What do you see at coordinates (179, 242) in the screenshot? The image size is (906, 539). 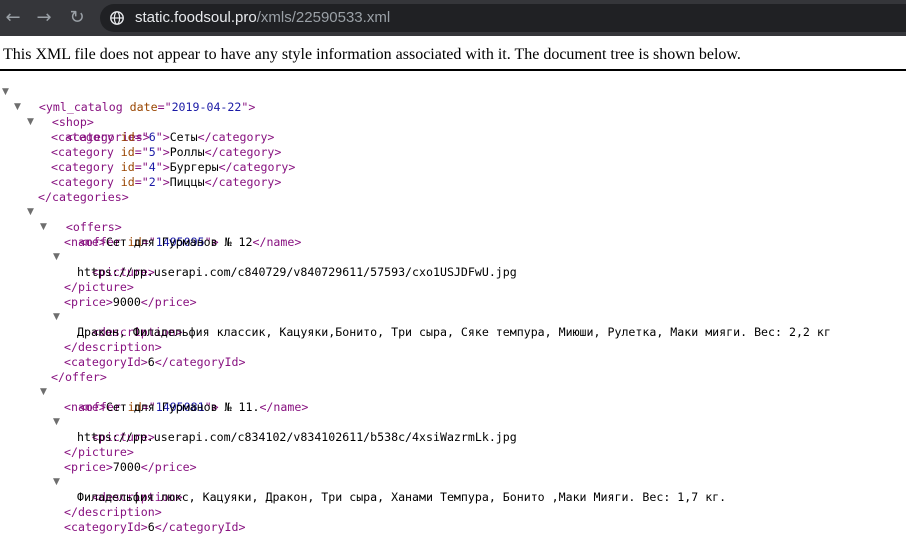 I see `offer-name: Сет для Гурманов № 12` at bounding box center [179, 242].